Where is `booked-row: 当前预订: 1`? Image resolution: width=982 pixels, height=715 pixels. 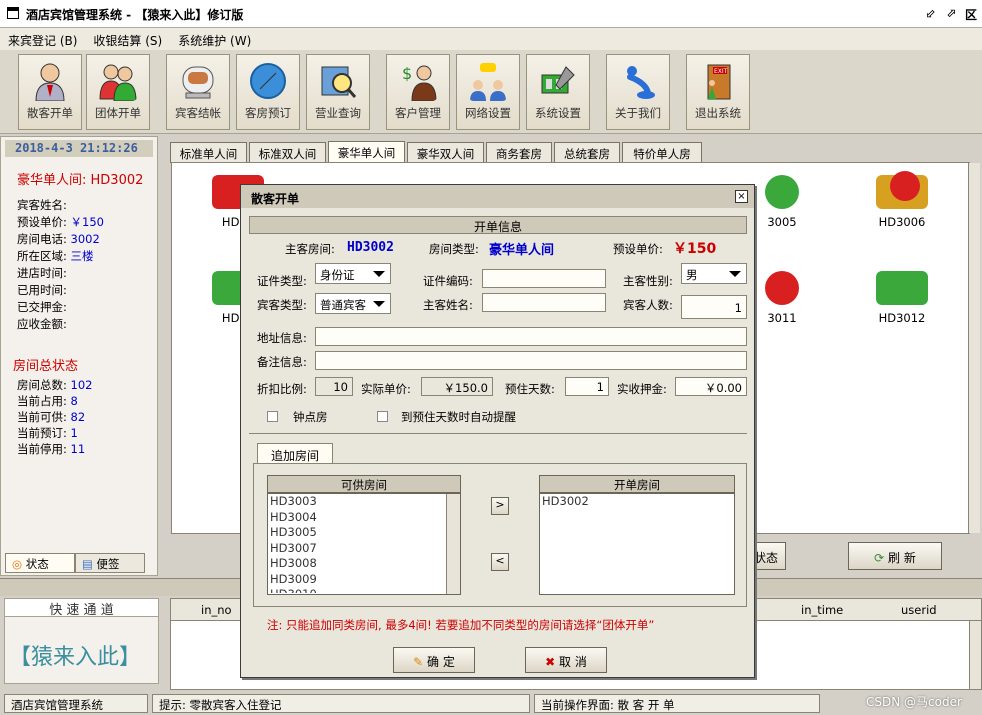
booked-row: 当前预订: 1 is located at coordinates (47, 433).